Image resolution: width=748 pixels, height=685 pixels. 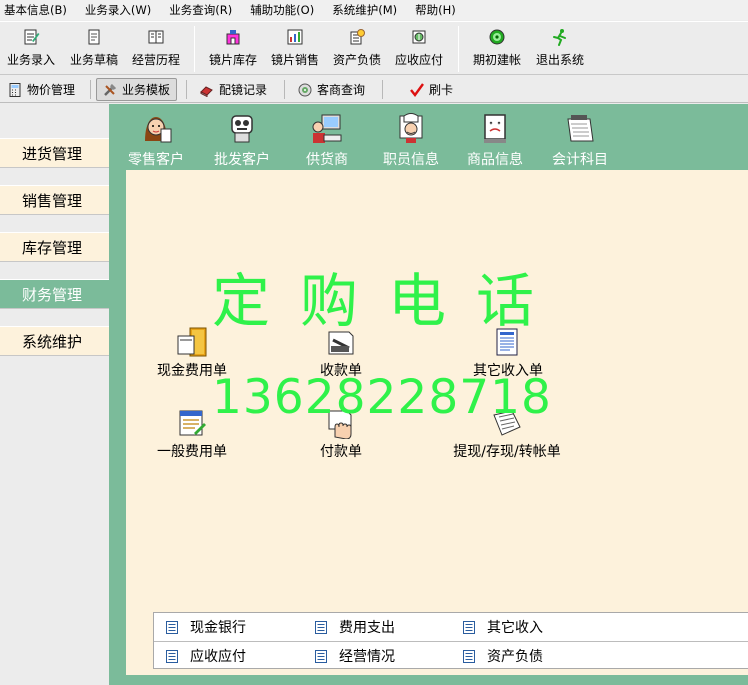 I want to click on history-button: 经营历程, so click(x=156, y=49).